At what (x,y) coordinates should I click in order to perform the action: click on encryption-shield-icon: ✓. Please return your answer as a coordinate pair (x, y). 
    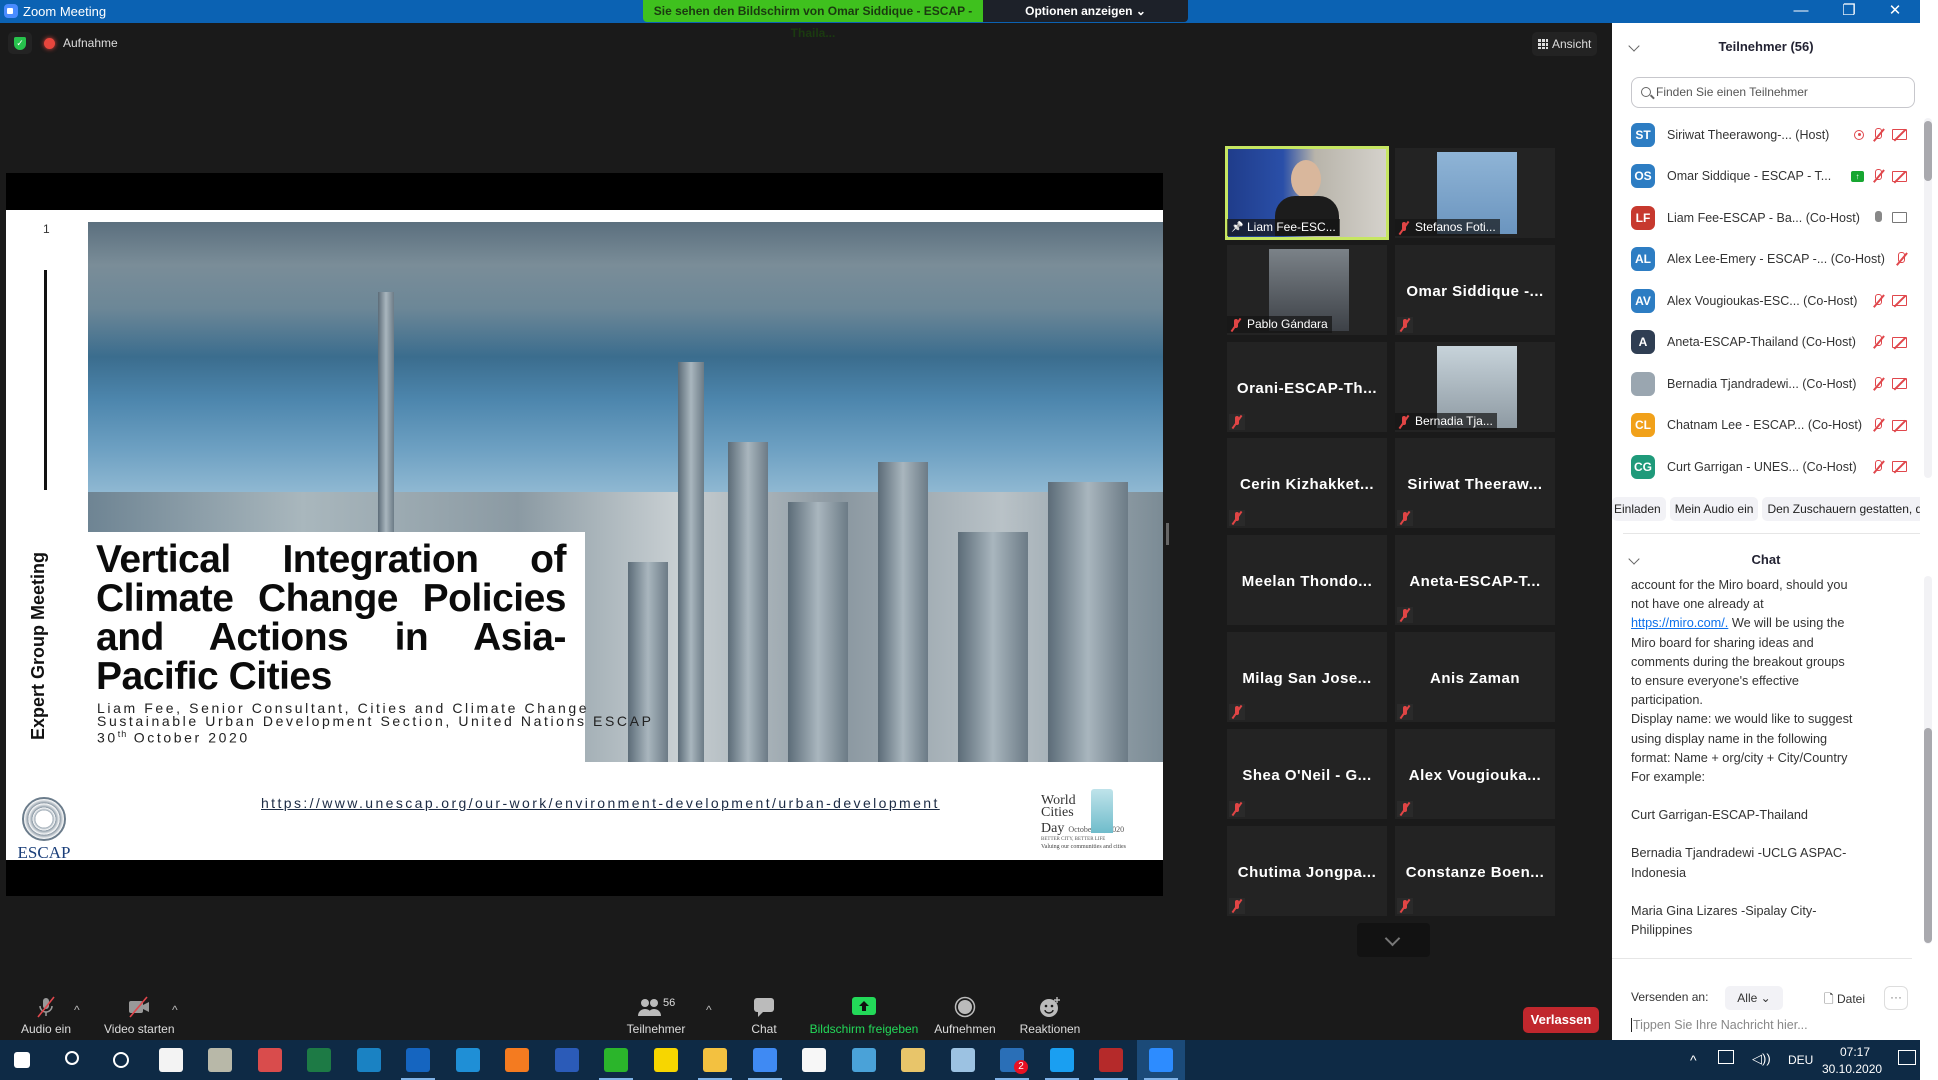
    Looking at the image, I should click on (20, 43).